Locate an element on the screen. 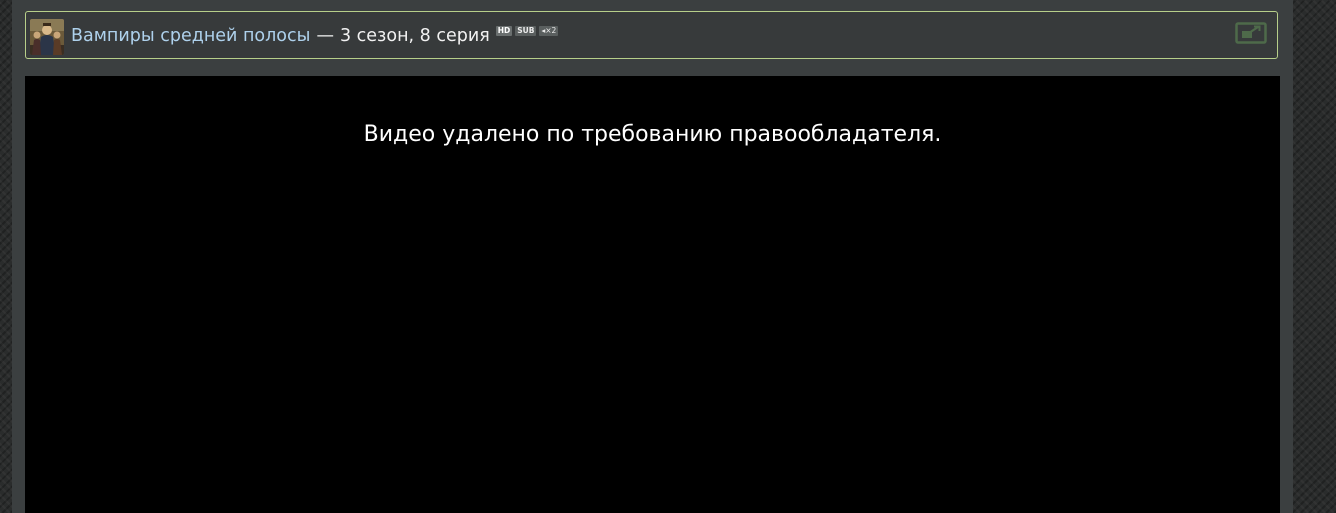 The width and height of the screenshot is (1336, 513). subtitles-badge: SUB is located at coordinates (526, 31).